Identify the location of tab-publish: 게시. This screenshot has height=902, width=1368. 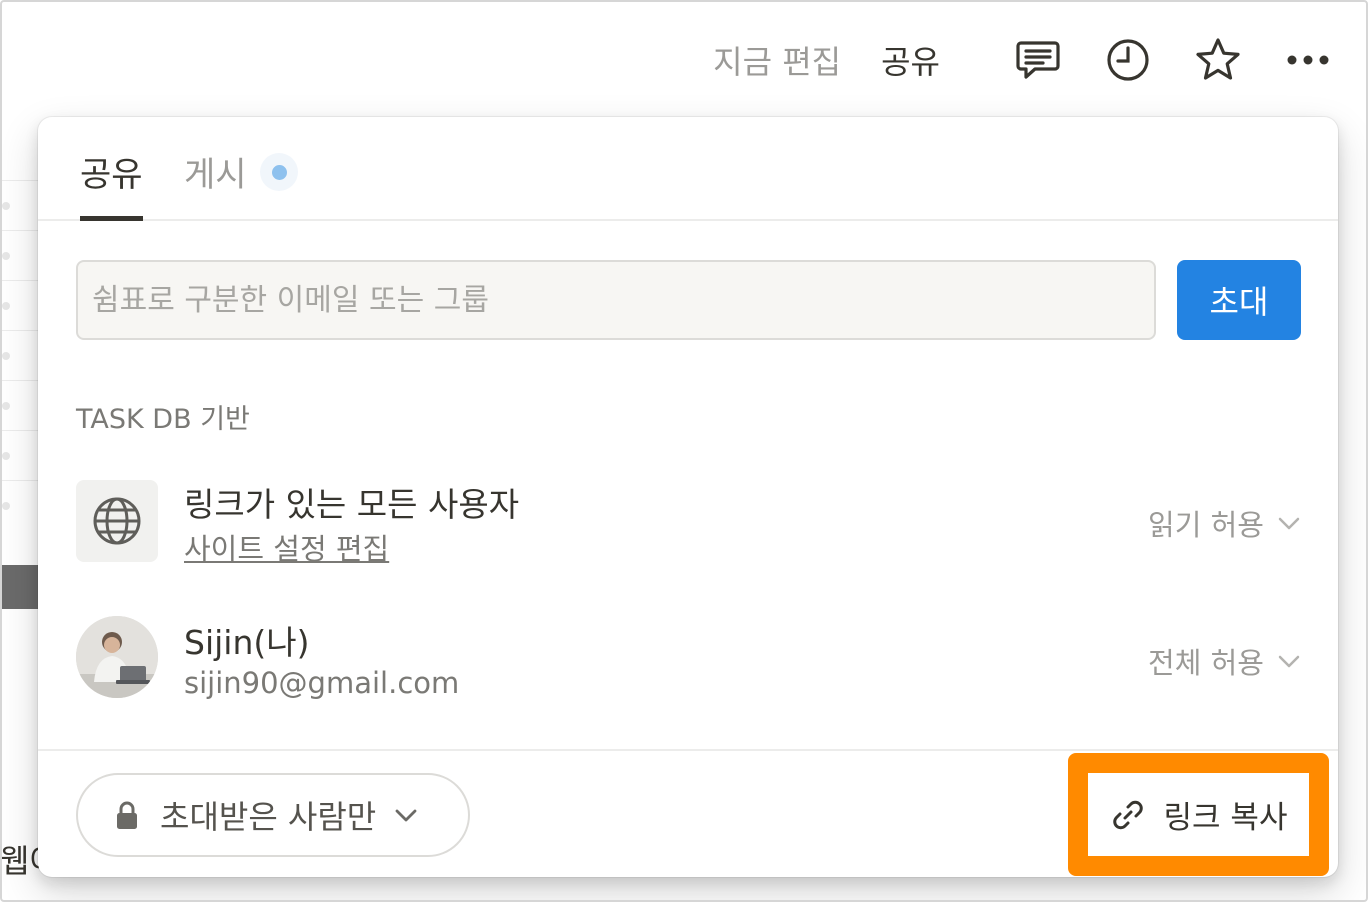
(215, 171).